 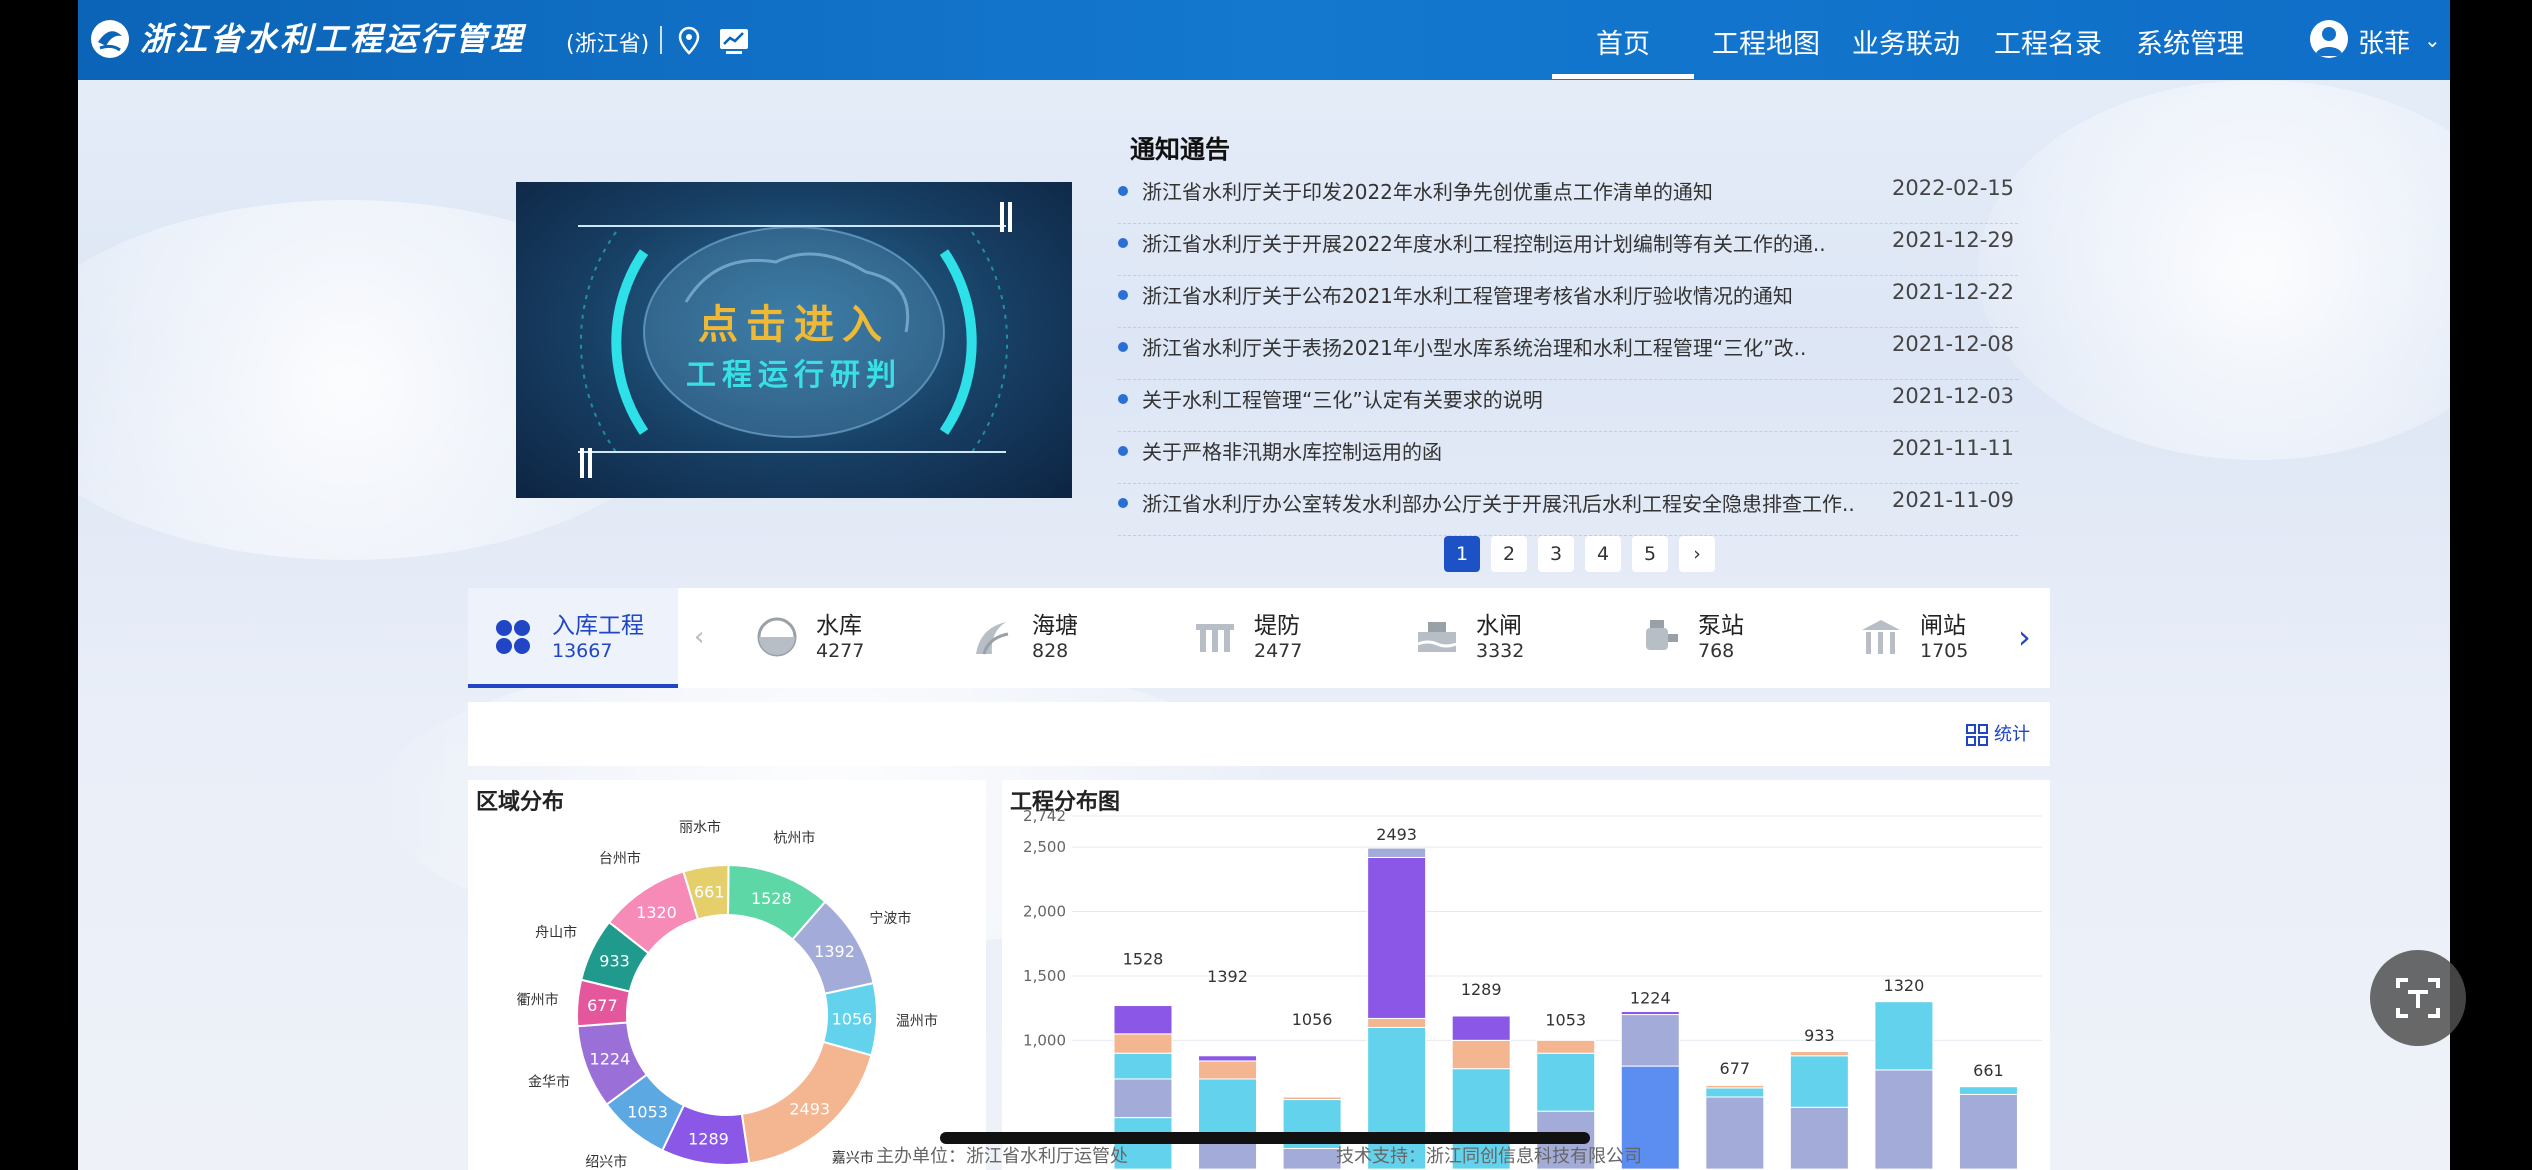 What do you see at coordinates (1819, 1035) in the screenshot?
I see `bar-total-label: 933` at bounding box center [1819, 1035].